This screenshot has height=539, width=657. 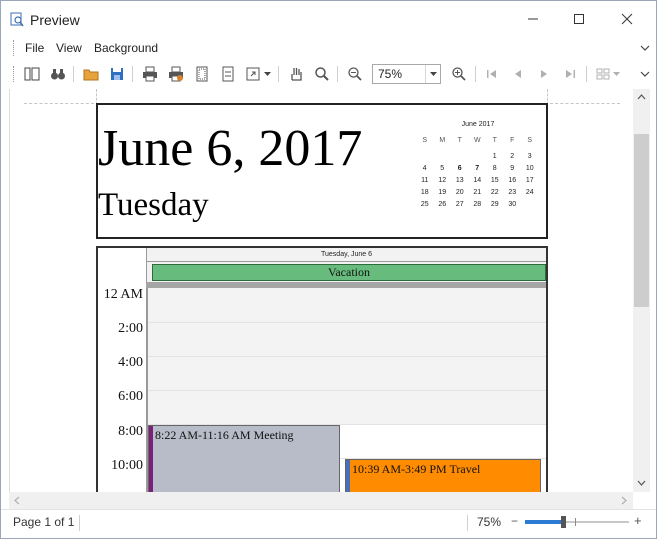 What do you see at coordinates (406, 74) in the screenshot?
I see `zoom-combobox: 75%` at bounding box center [406, 74].